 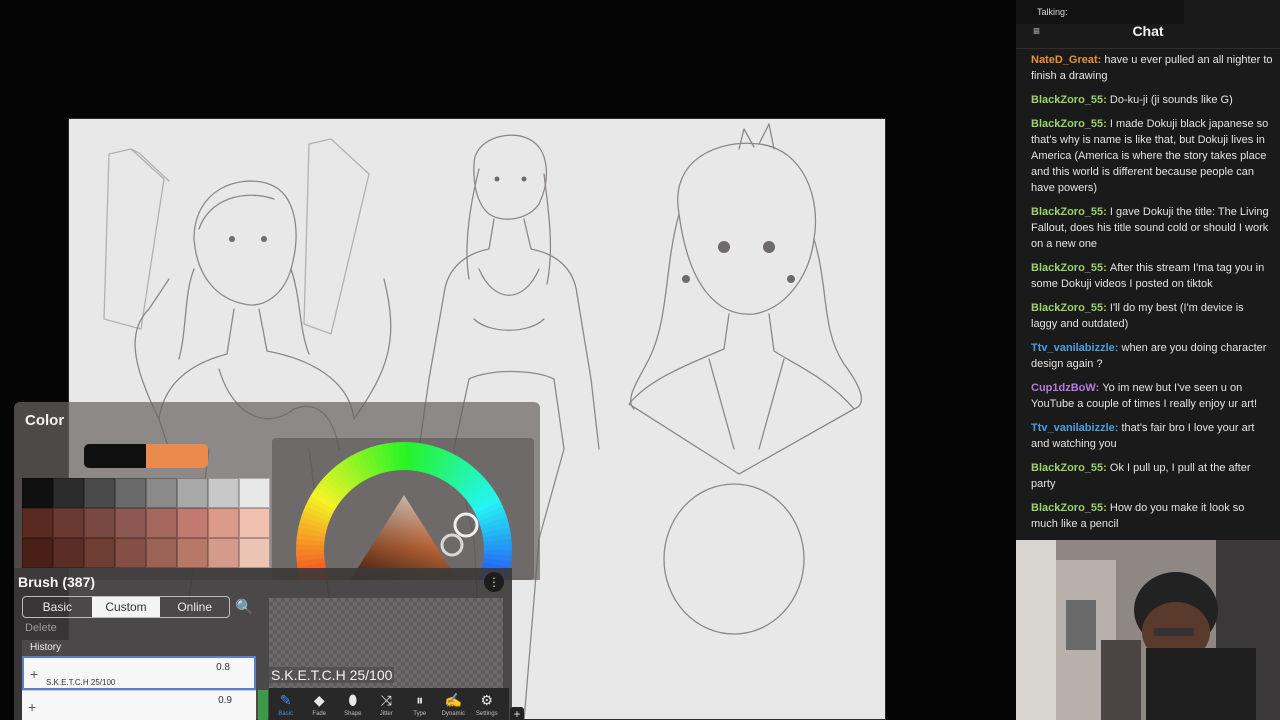 I want to click on brush-list: History + 0.8 S.K.E.T.C.H 25/100 + 0.9, so click(x=139, y=680).